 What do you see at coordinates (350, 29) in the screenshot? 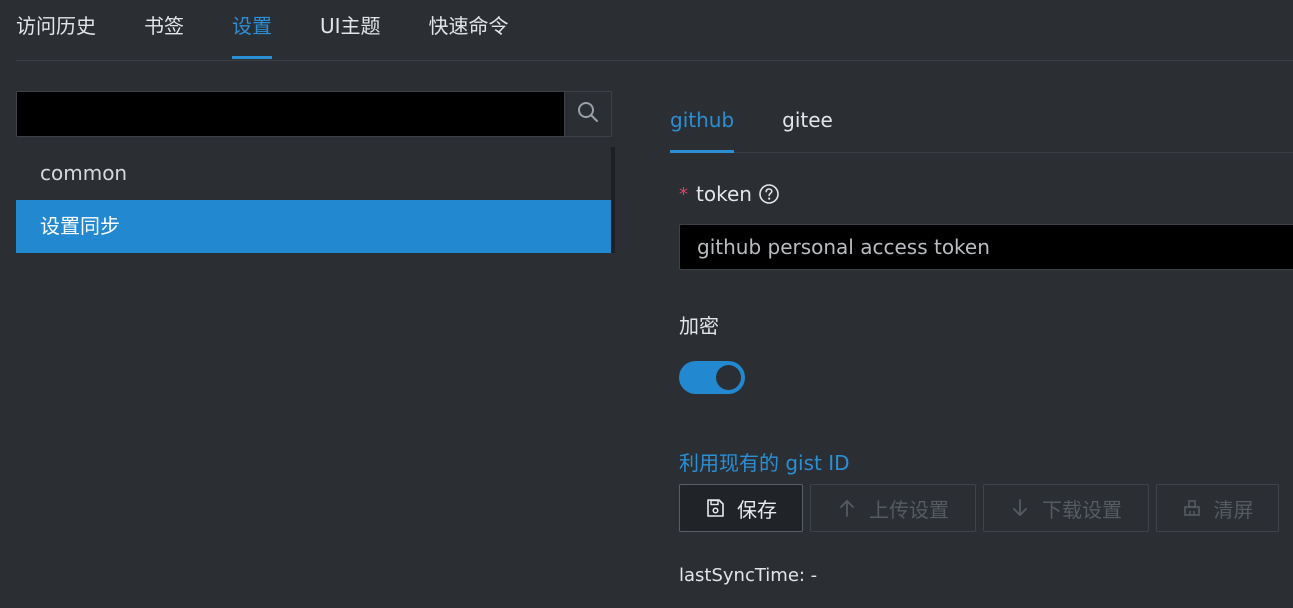
I see `tab-ui-theme: UI主题` at bounding box center [350, 29].